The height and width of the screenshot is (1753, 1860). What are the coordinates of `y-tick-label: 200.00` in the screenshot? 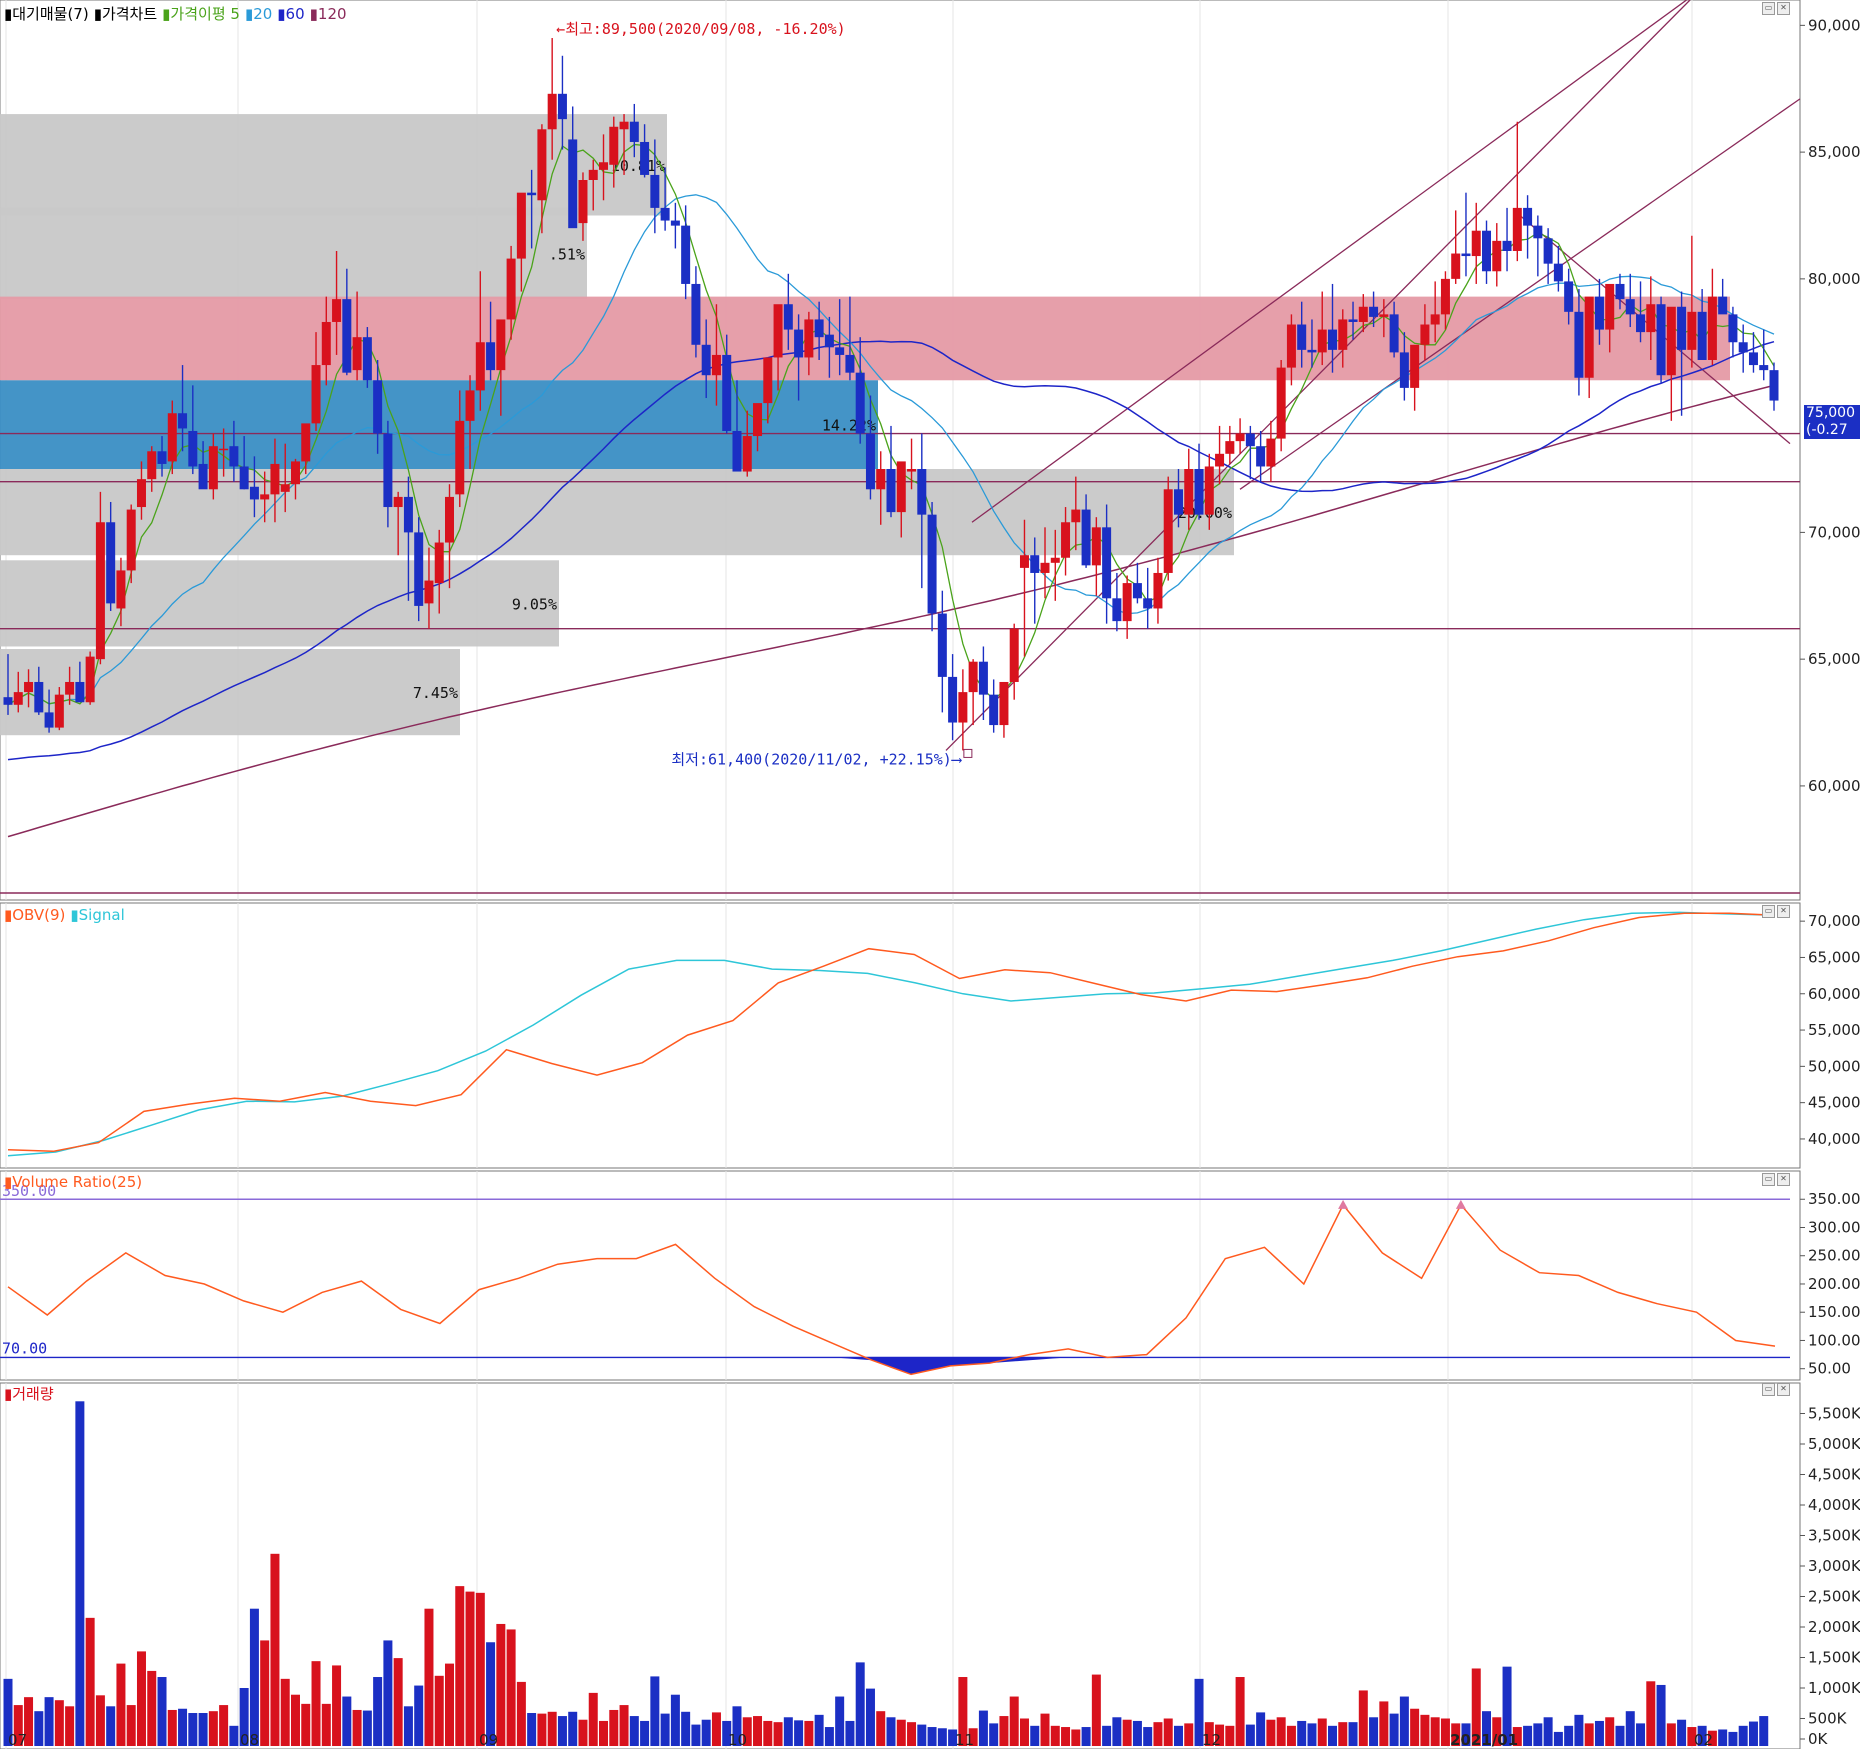 It's located at (1834, 1284).